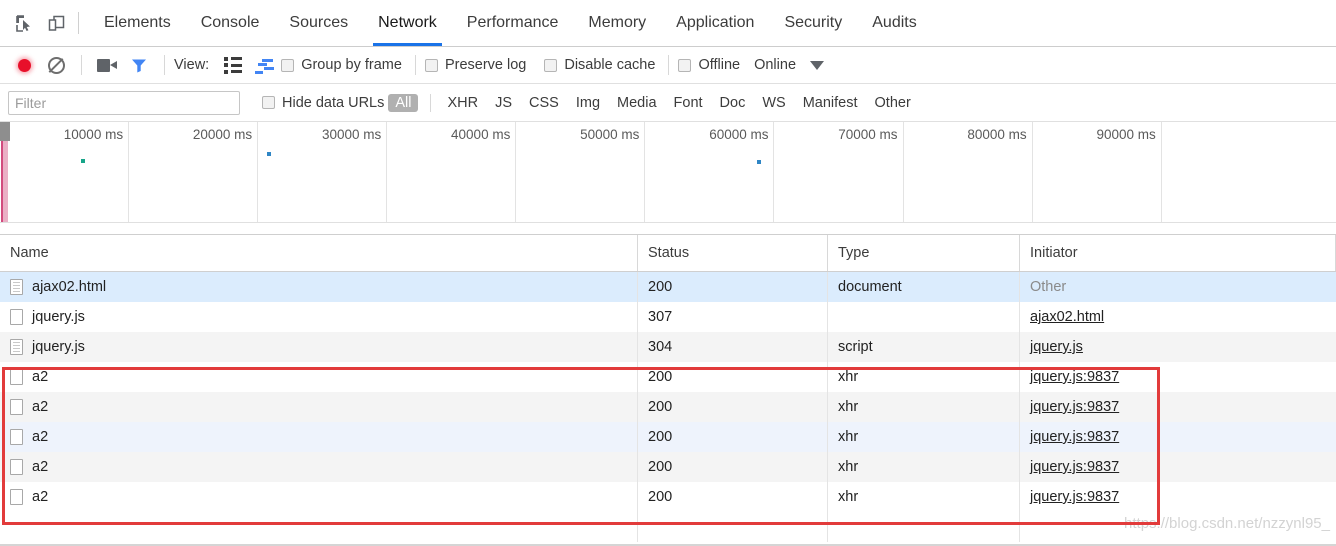 The image size is (1336, 546). I want to click on document-file-icon, so click(16, 287).